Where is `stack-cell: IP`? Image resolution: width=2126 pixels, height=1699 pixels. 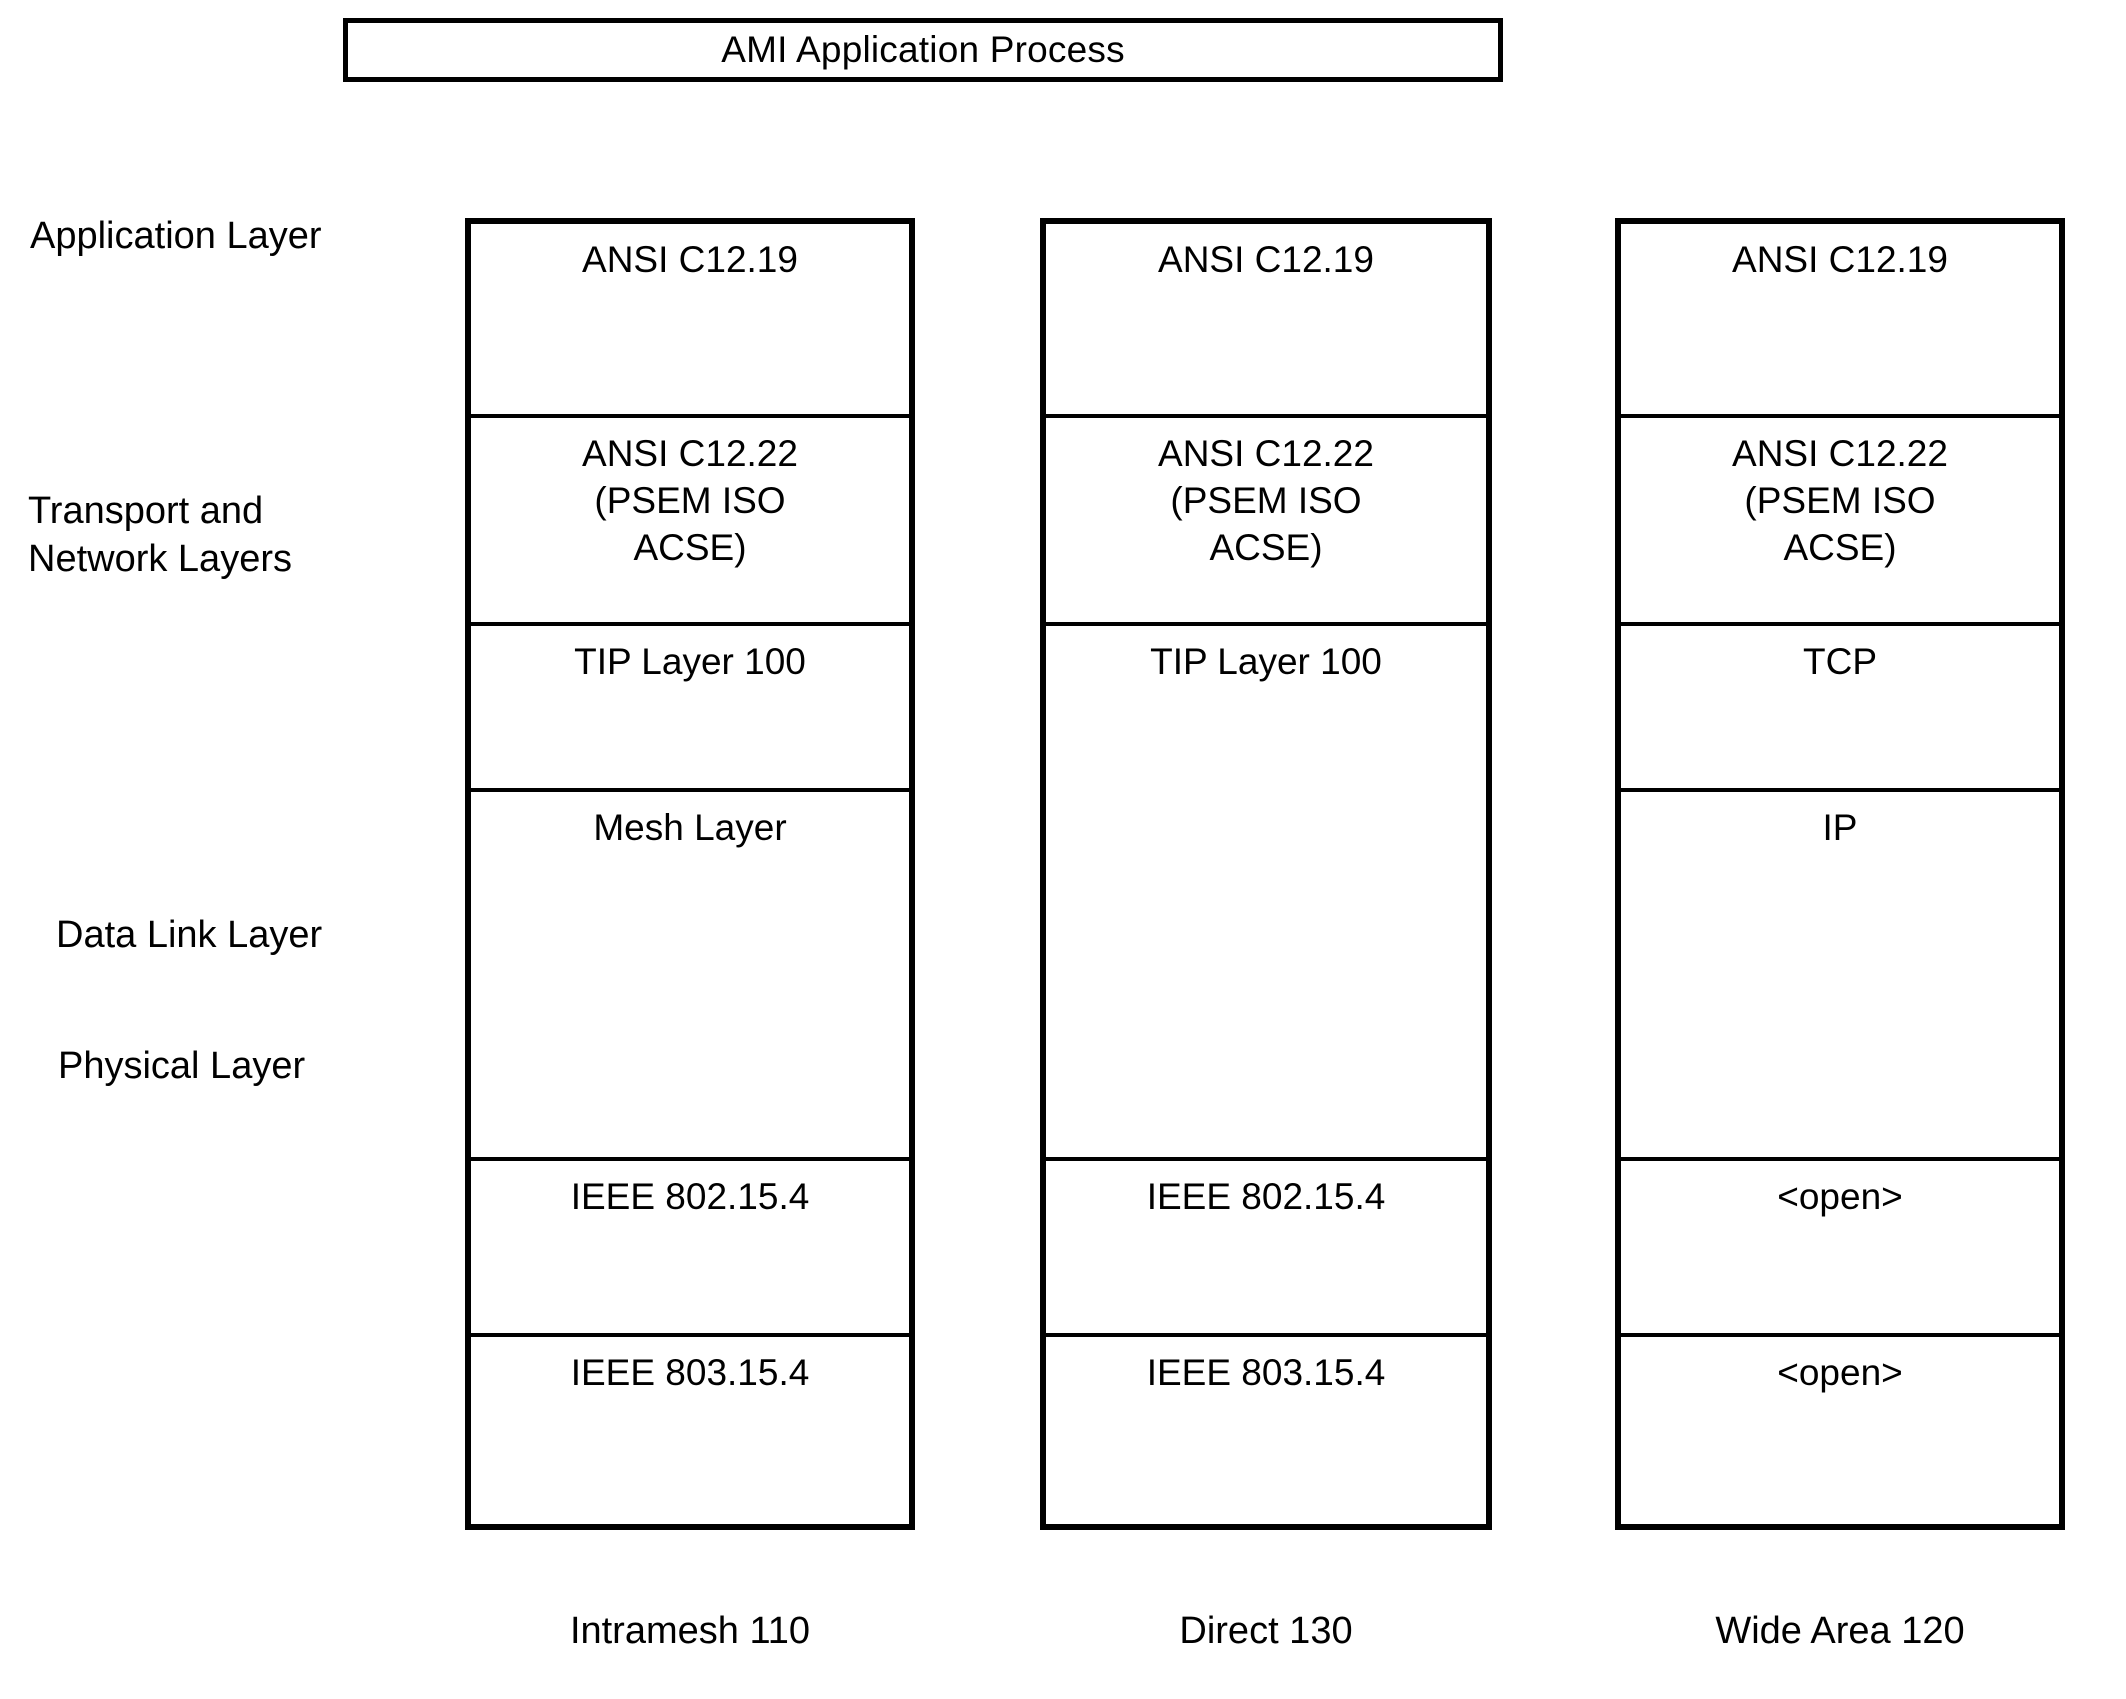
stack-cell: IP is located at coordinates (1840, 977).